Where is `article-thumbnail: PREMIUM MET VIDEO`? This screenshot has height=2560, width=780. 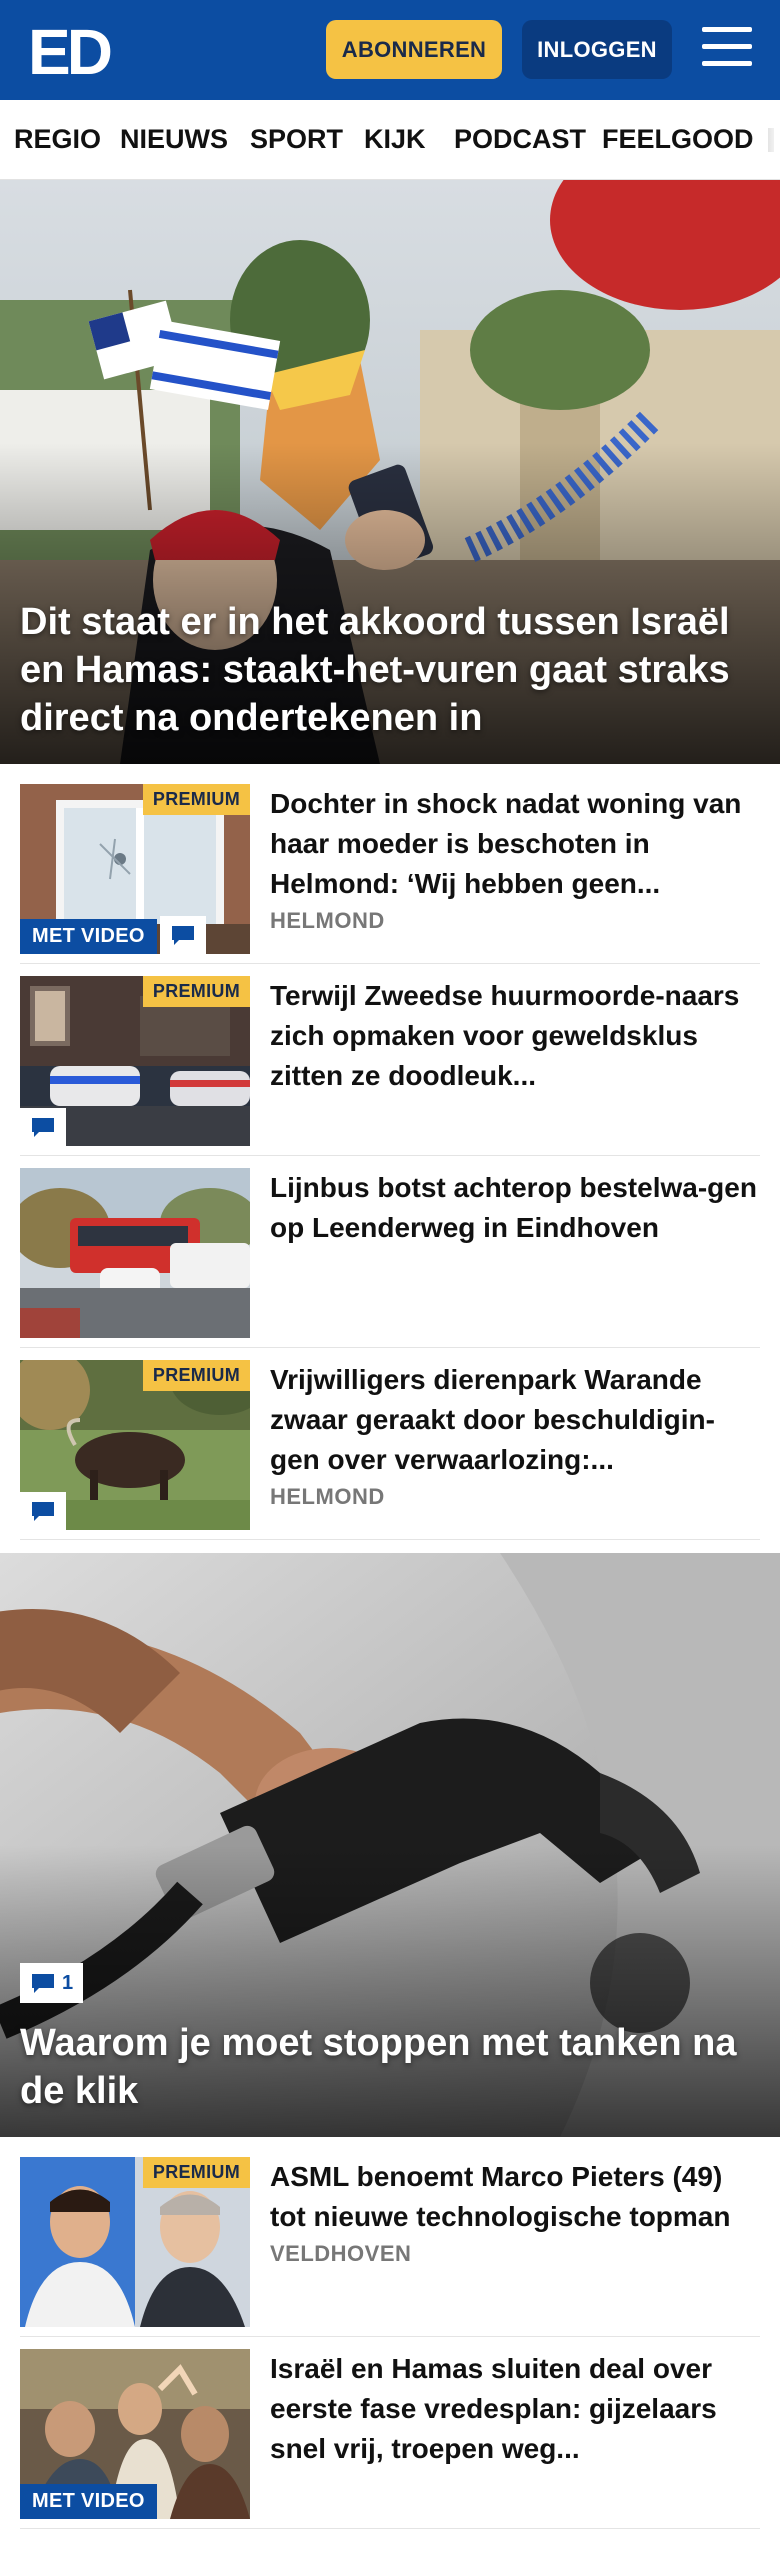
article-thumbnail: PREMIUM MET VIDEO is located at coordinates (135, 869).